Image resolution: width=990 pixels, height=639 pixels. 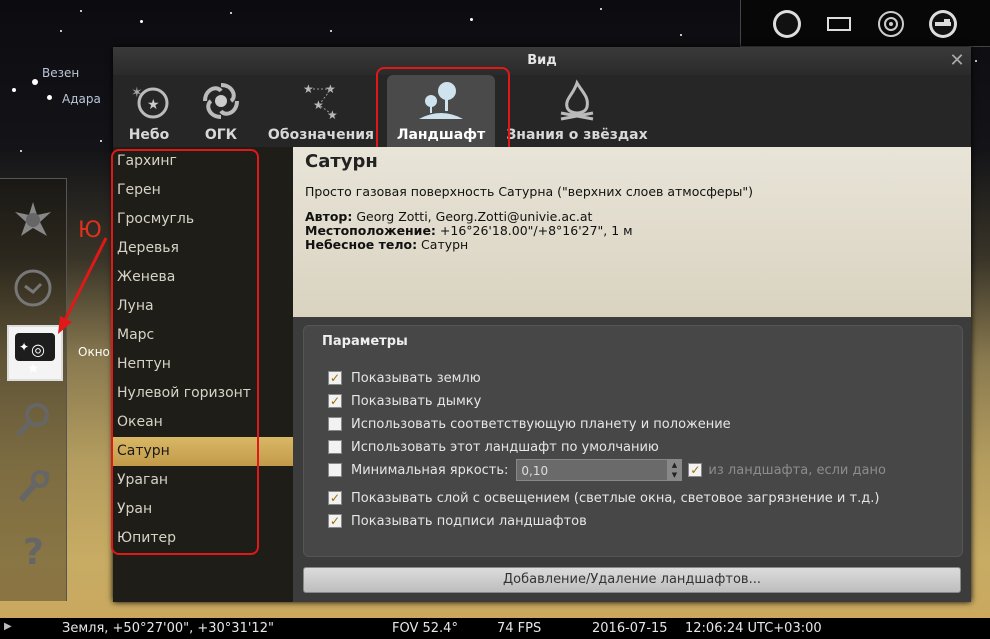 I want to click on show-ground-row: ✓ Показывать землю, so click(x=404, y=378).